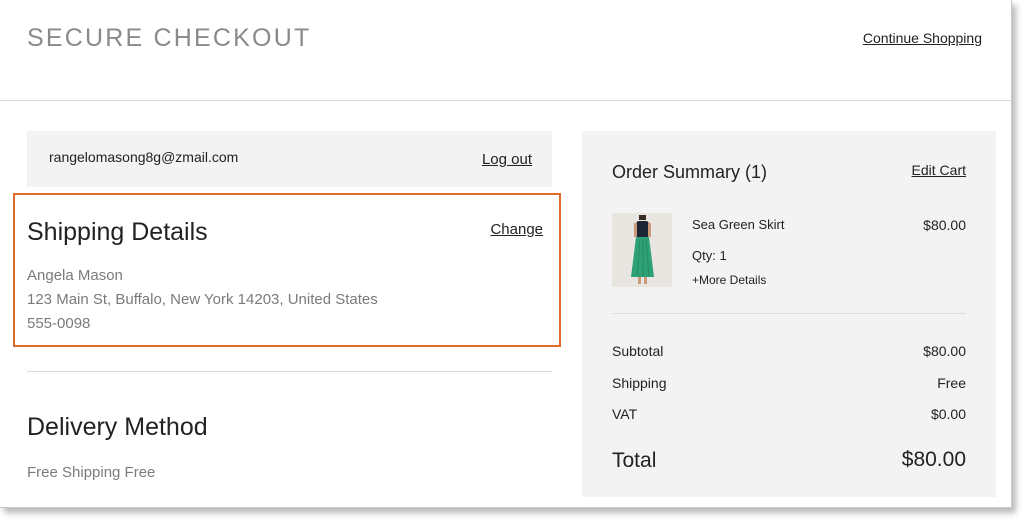  What do you see at coordinates (634, 460) in the screenshot?
I see `total-label: Total` at bounding box center [634, 460].